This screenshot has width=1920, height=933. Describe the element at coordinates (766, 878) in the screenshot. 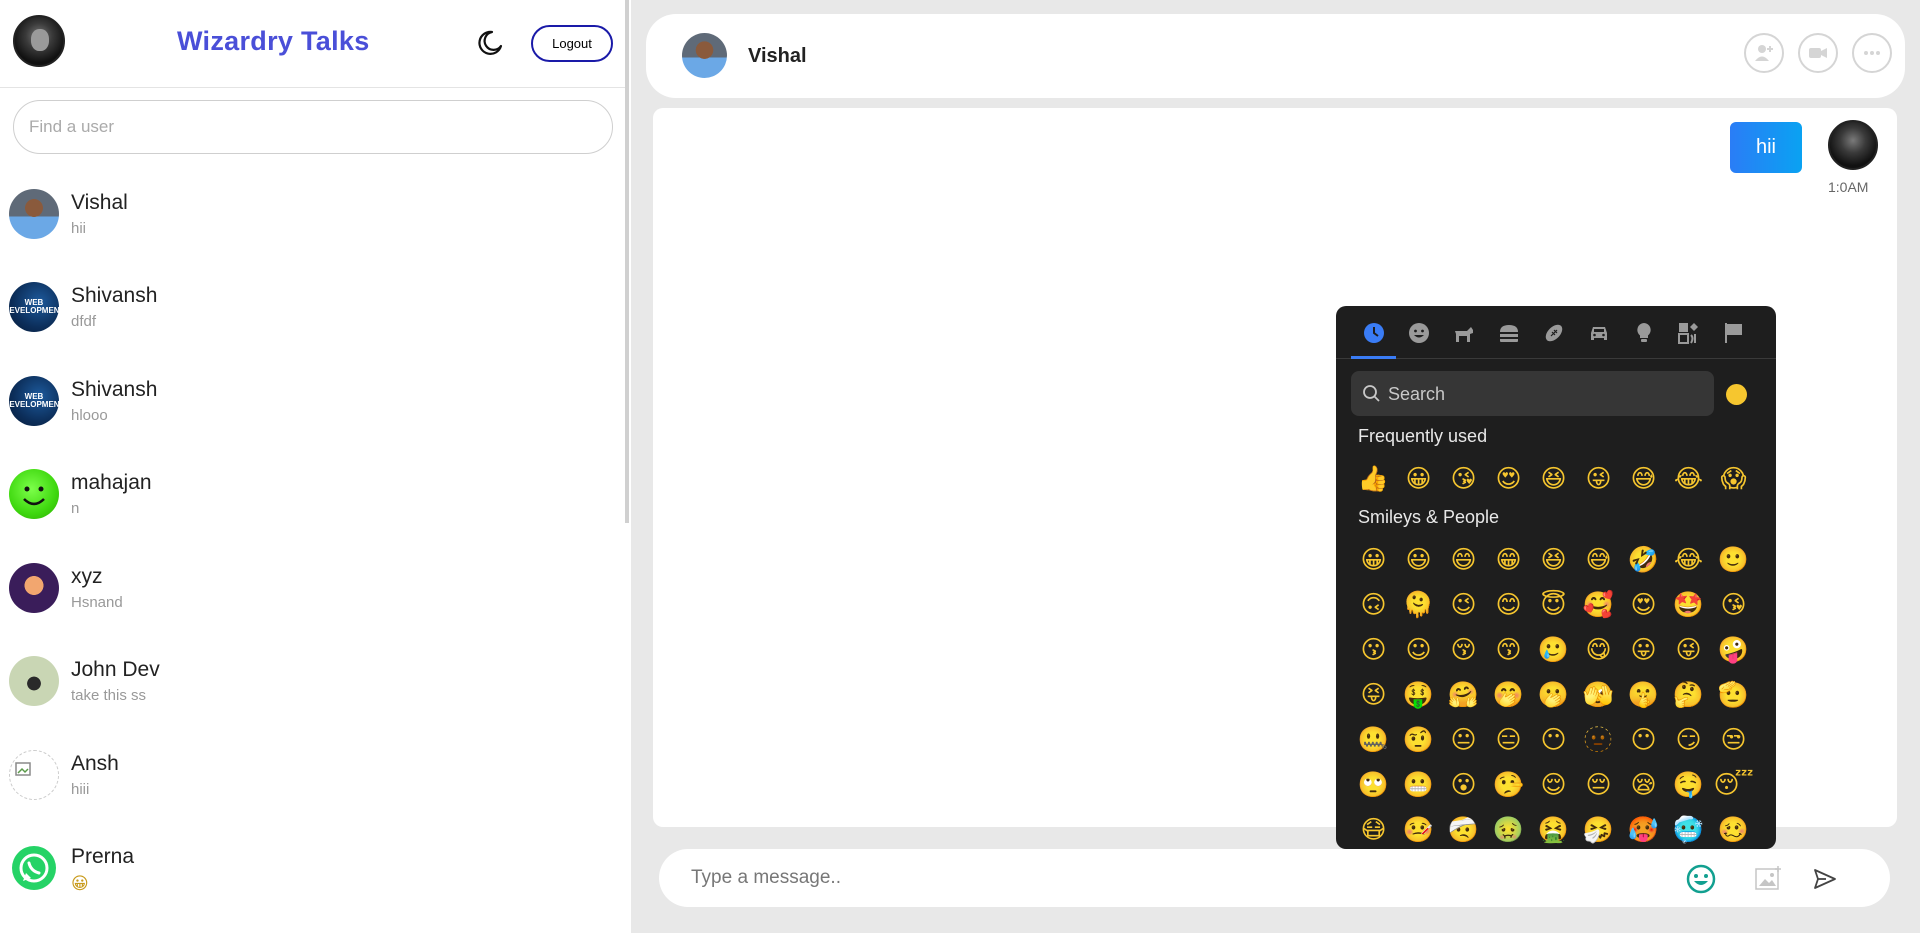

I see `message-input: Type a message..` at that location.